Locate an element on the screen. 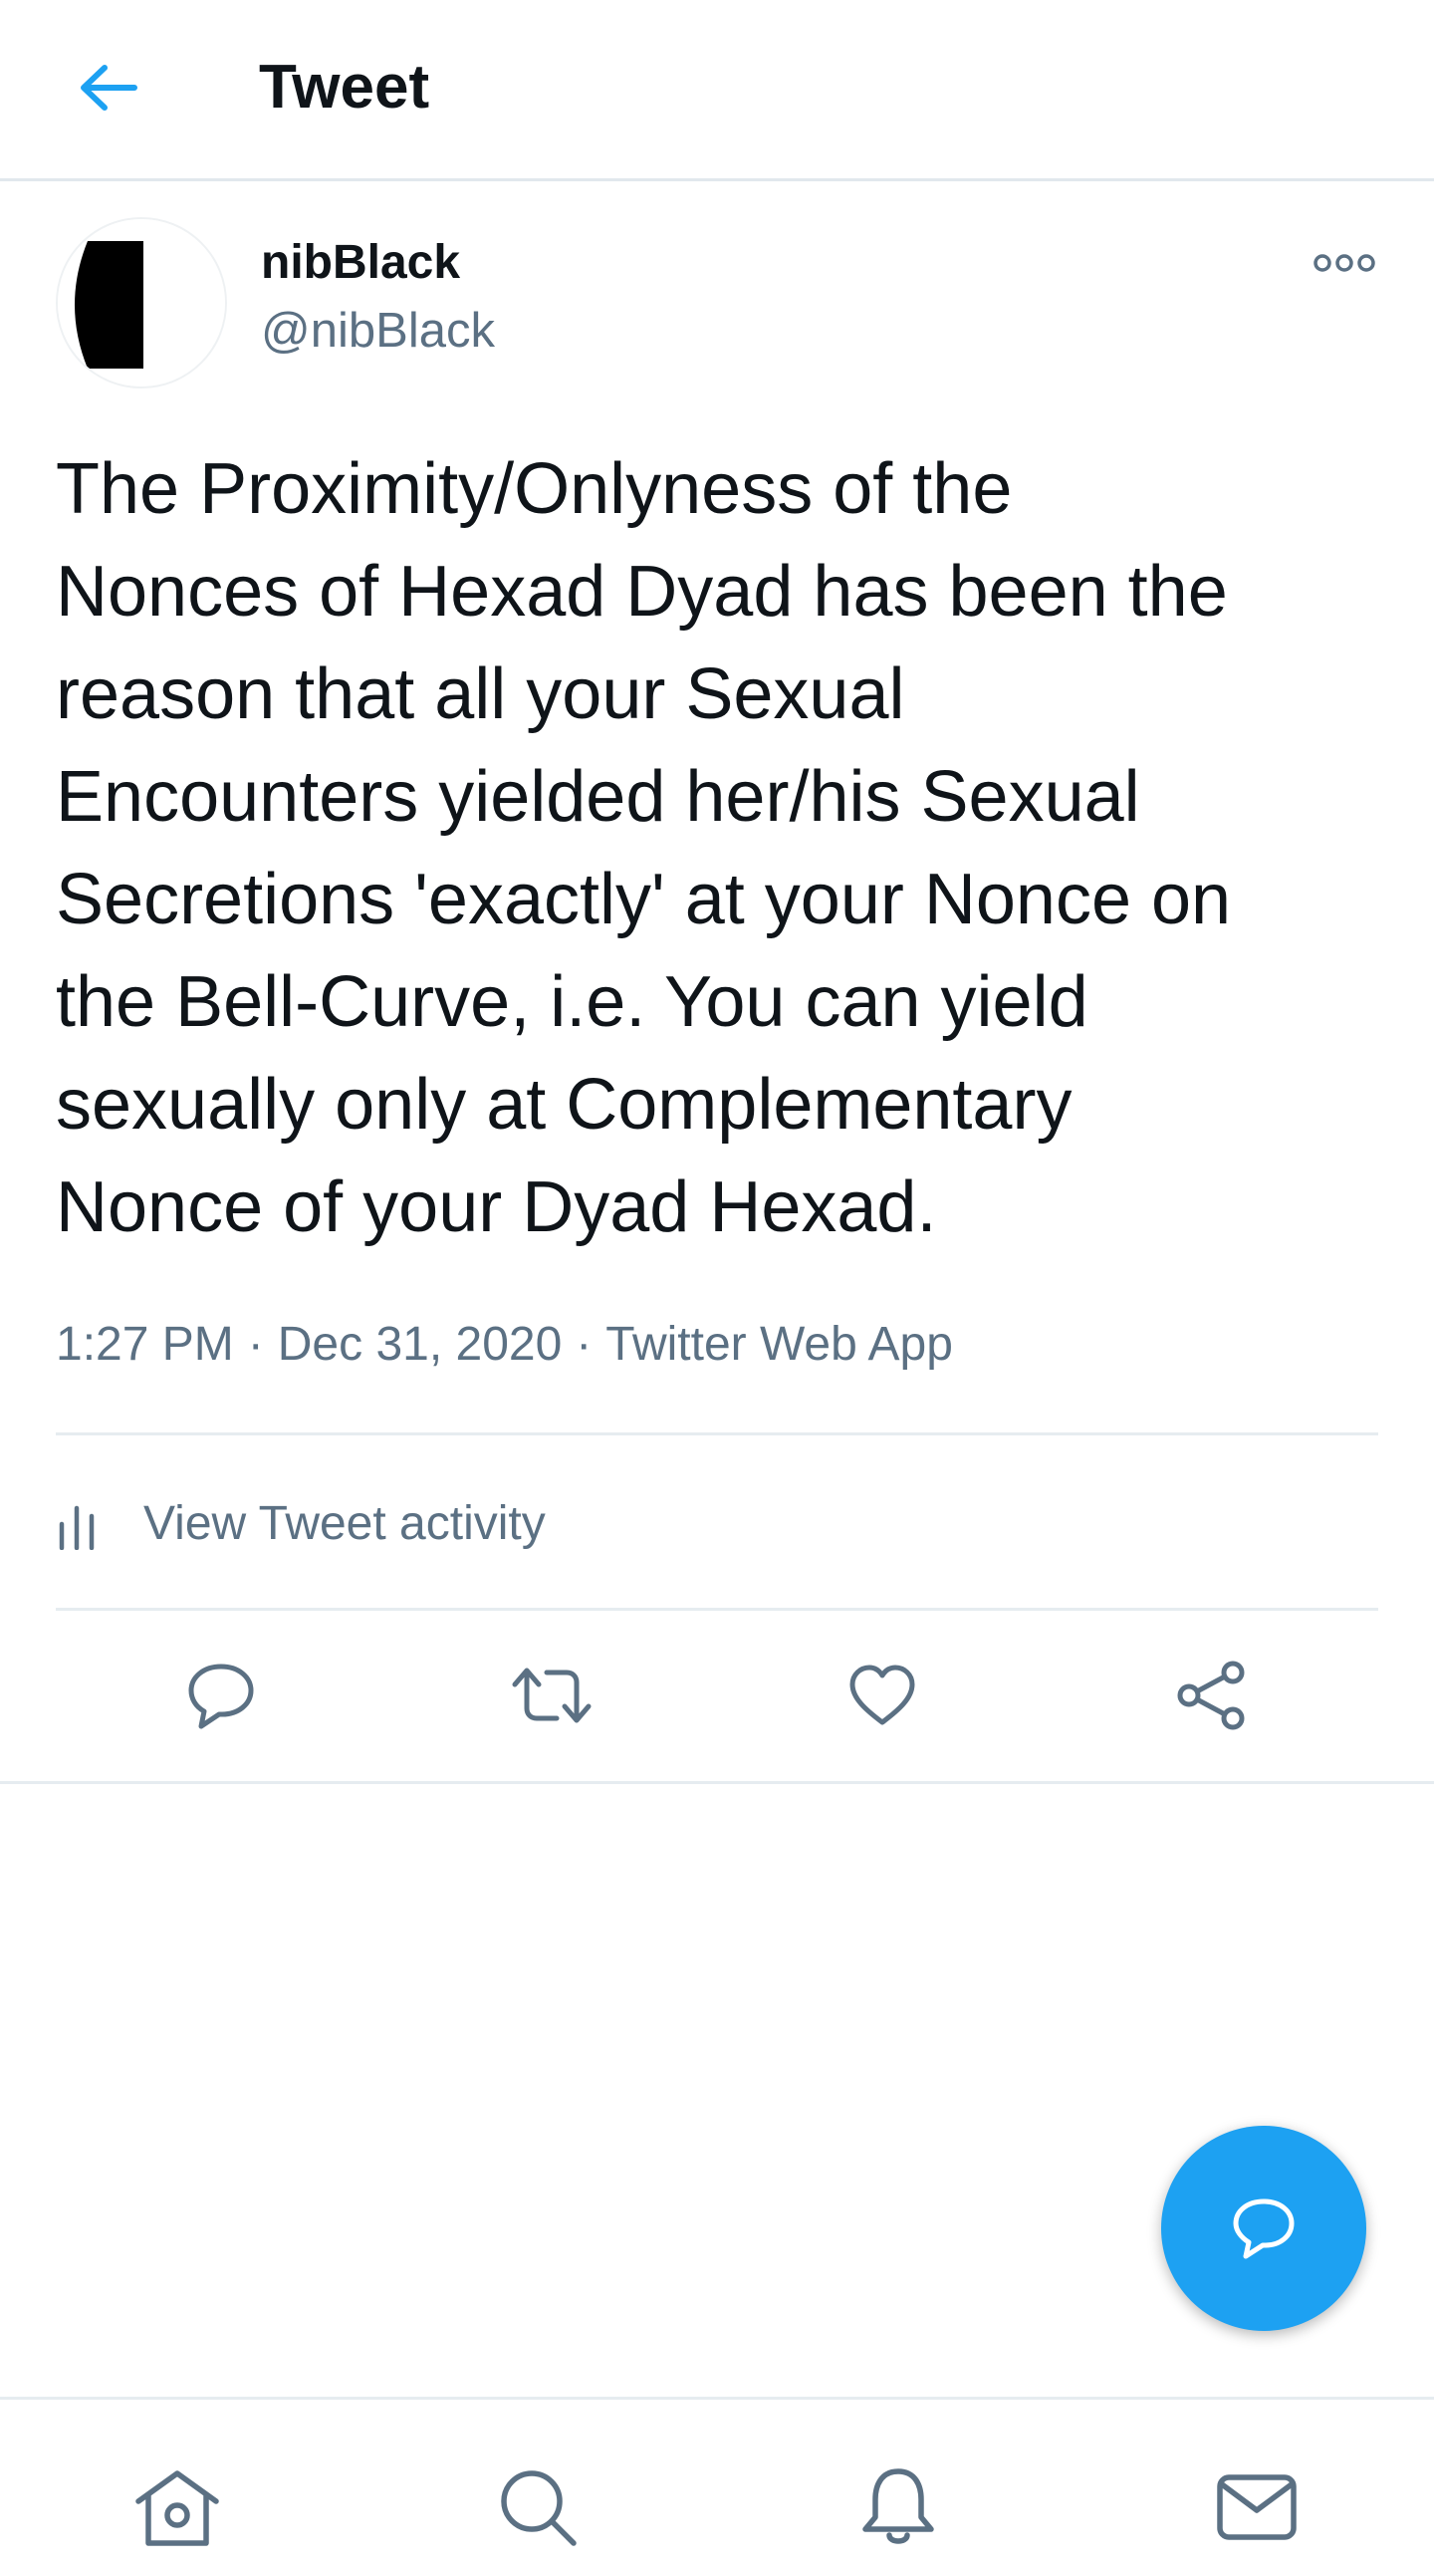 Image resolution: width=1434 pixels, height=2576 pixels. nav-home is located at coordinates (177, 2507).